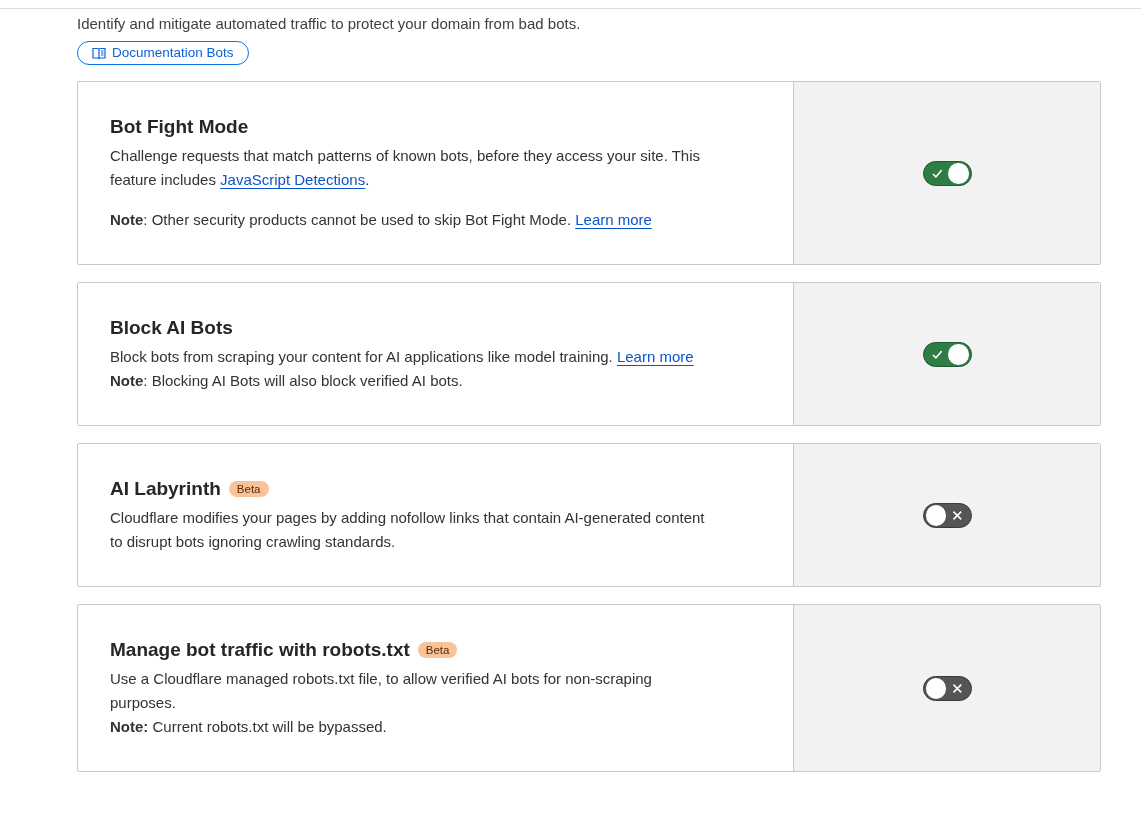  What do you see at coordinates (171, 328) in the screenshot?
I see `card-title: Block AI Bots` at bounding box center [171, 328].